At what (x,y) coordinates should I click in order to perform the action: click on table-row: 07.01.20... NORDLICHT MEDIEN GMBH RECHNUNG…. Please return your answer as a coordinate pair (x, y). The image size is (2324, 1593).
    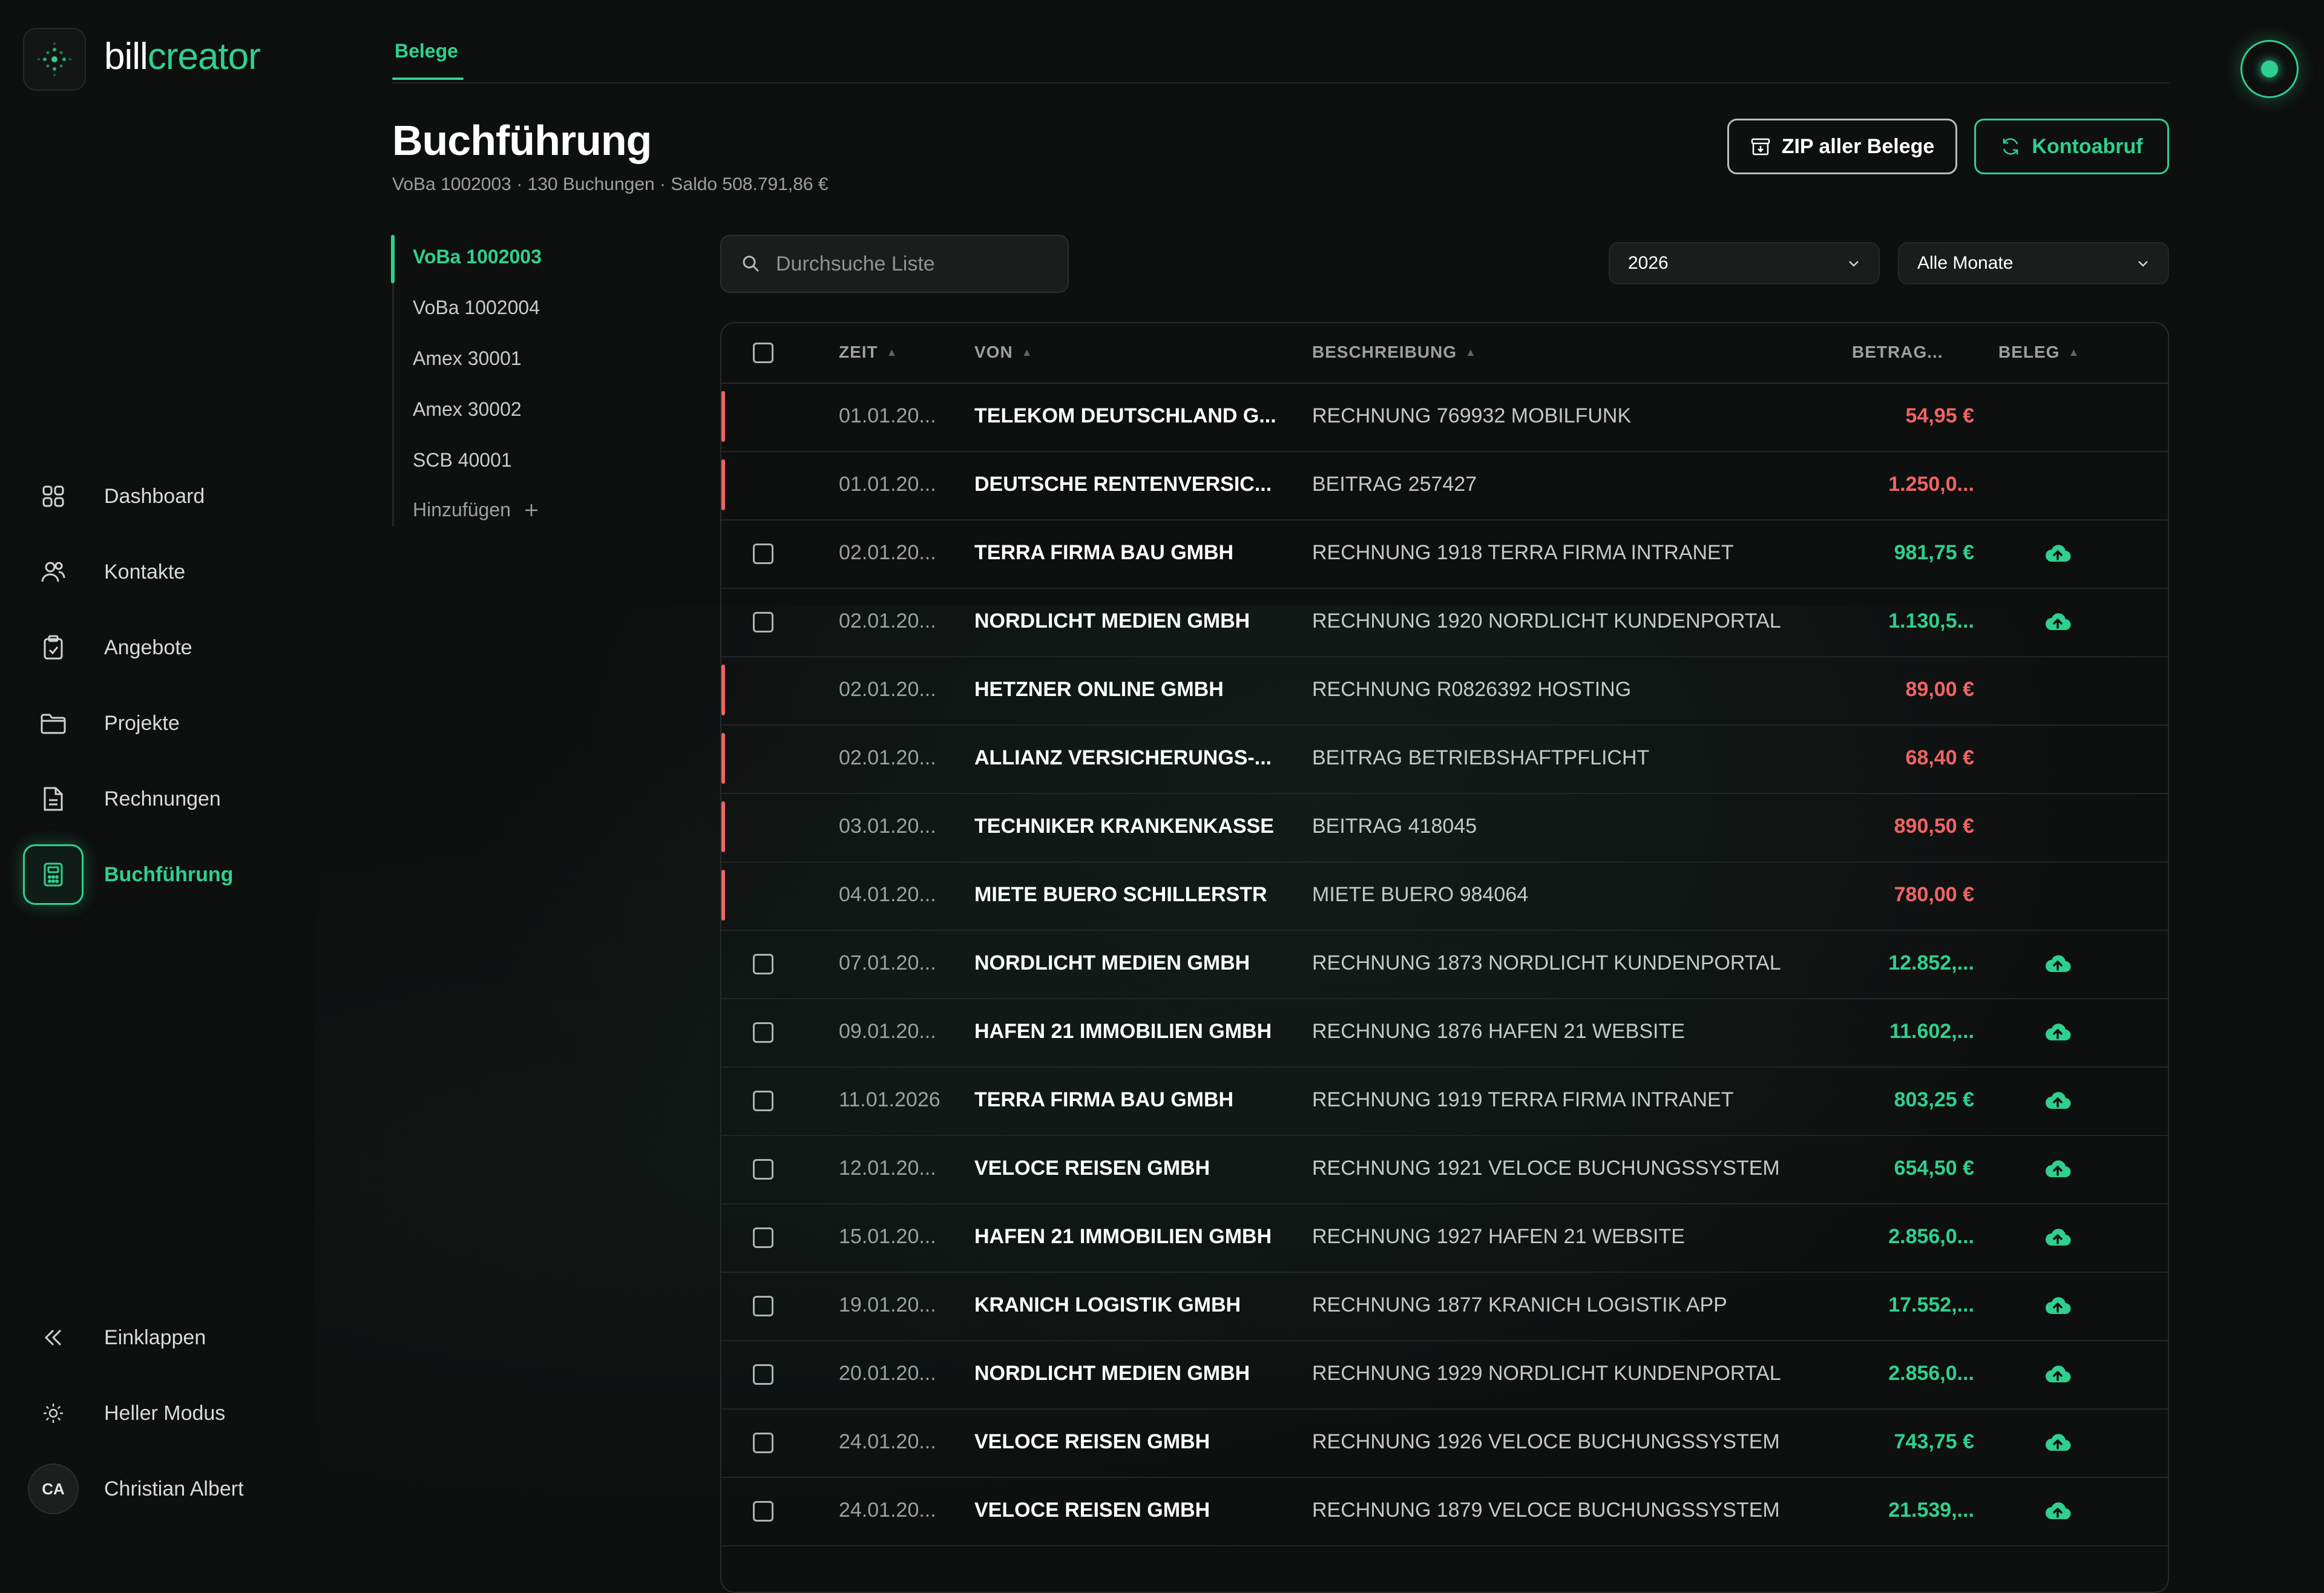
    Looking at the image, I should click on (1444, 964).